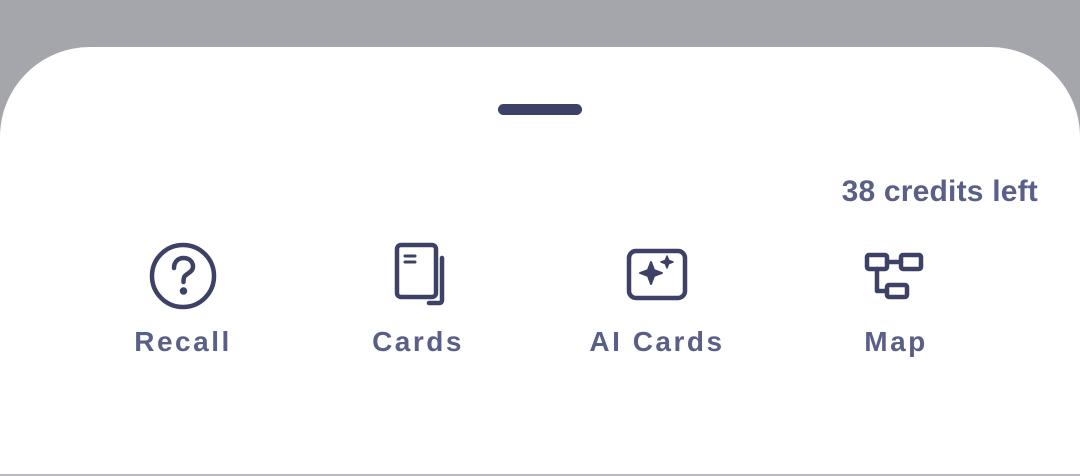  I want to click on map-button: Map, so click(896, 305).